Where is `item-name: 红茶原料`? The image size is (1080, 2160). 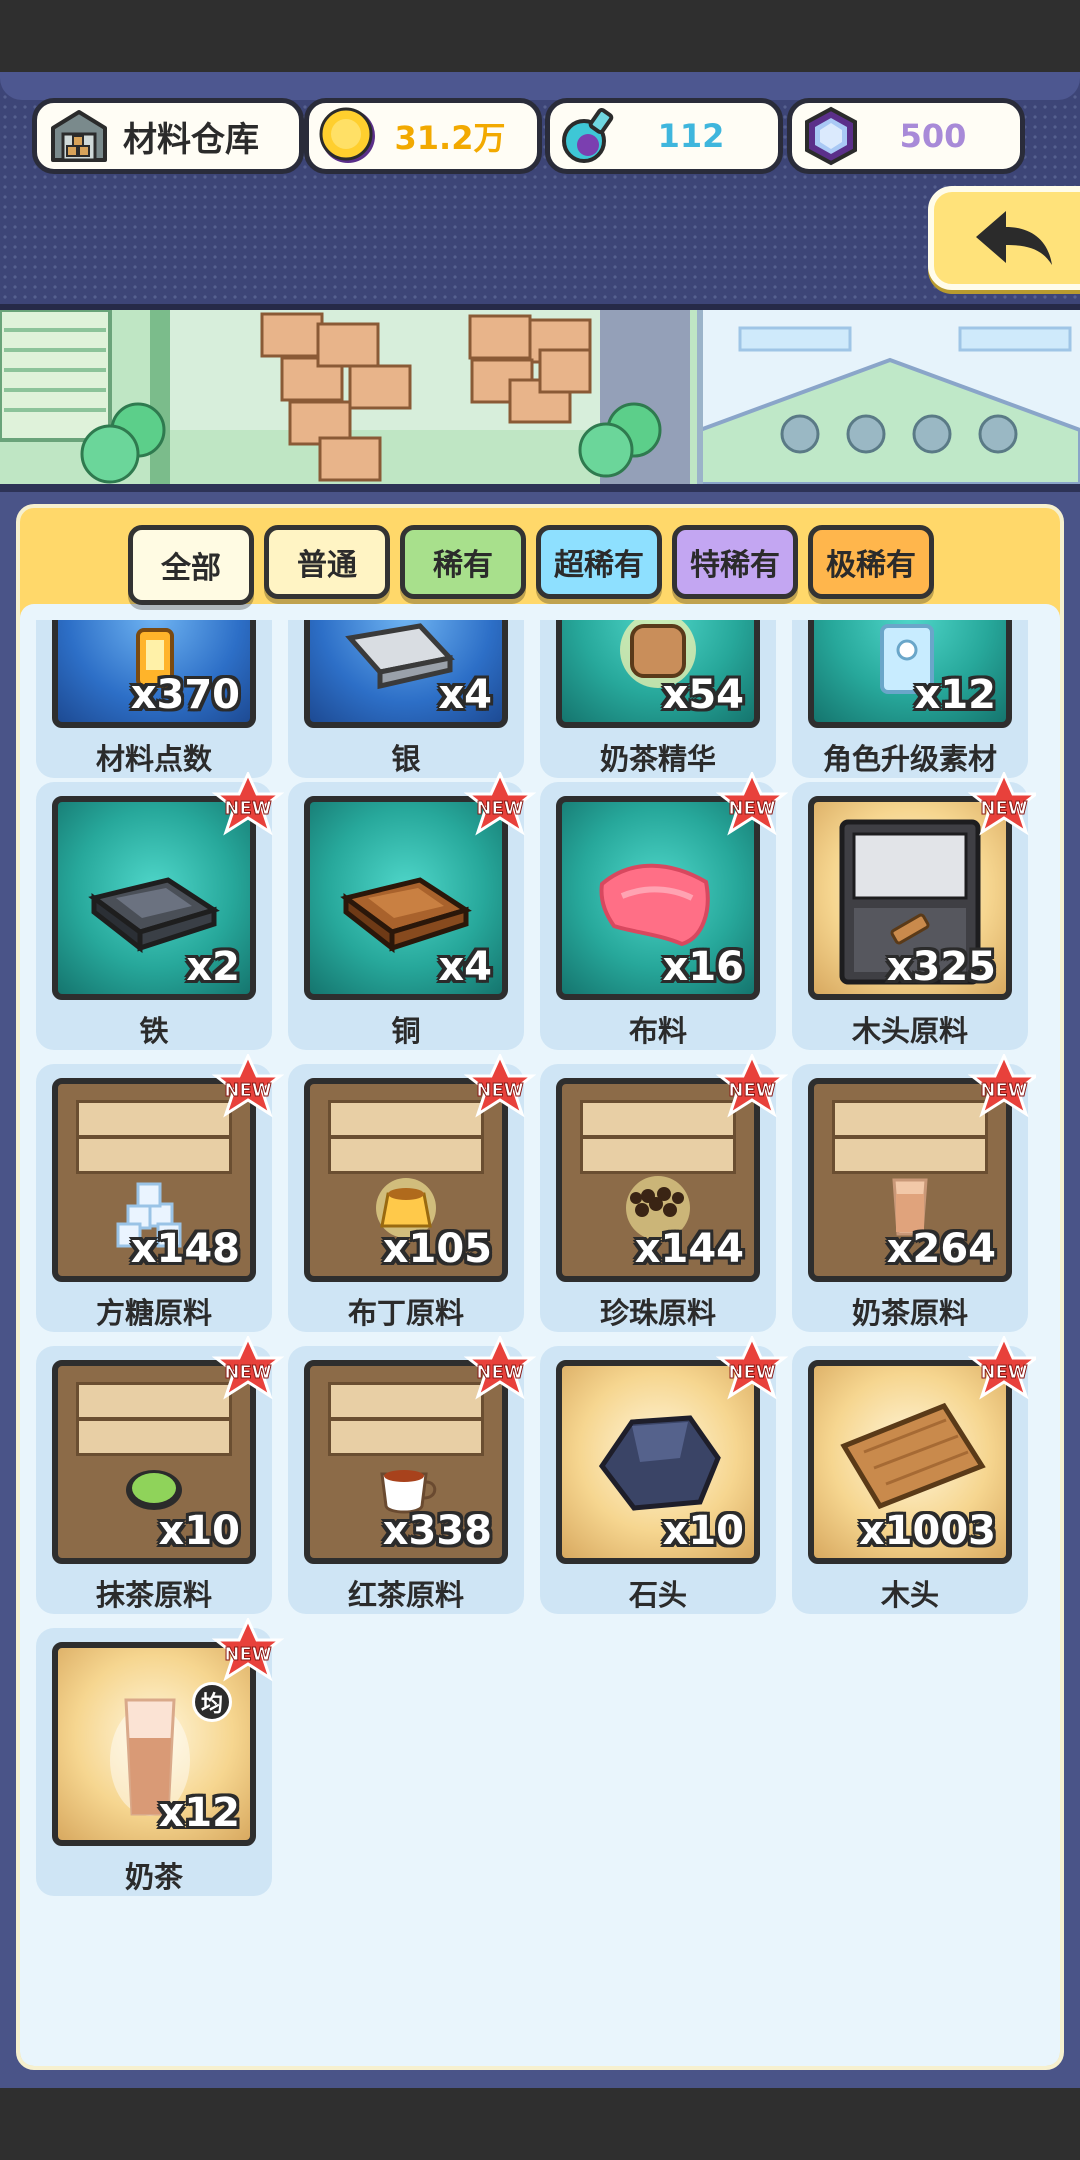
item-name: 红茶原料 is located at coordinates (405, 1595).